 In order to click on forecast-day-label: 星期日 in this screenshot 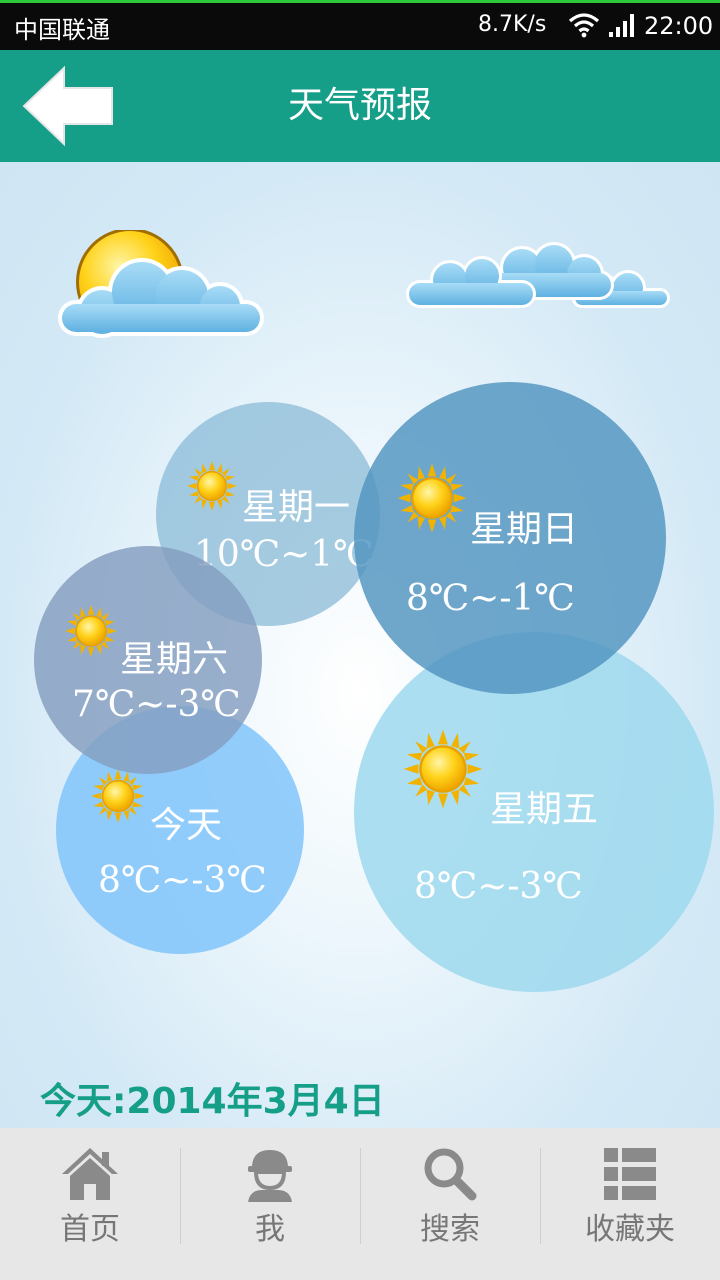, I will do `click(524, 529)`.